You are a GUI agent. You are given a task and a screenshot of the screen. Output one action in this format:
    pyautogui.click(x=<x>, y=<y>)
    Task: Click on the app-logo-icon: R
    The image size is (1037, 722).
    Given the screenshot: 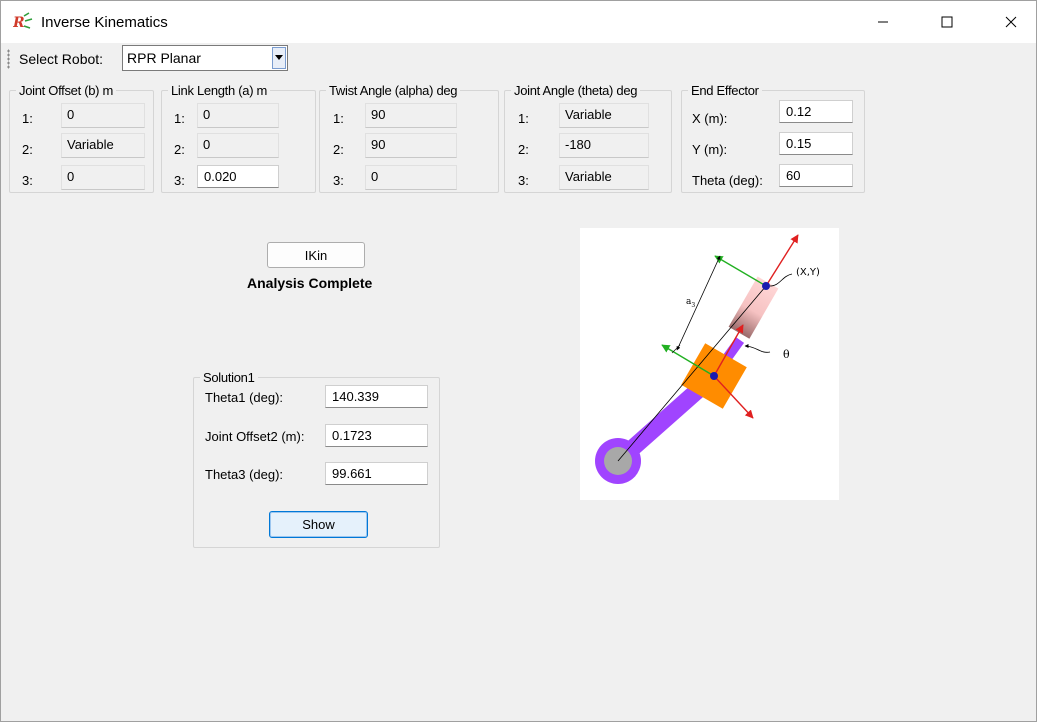 What is the action you would take?
    pyautogui.click(x=23, y=21)
    